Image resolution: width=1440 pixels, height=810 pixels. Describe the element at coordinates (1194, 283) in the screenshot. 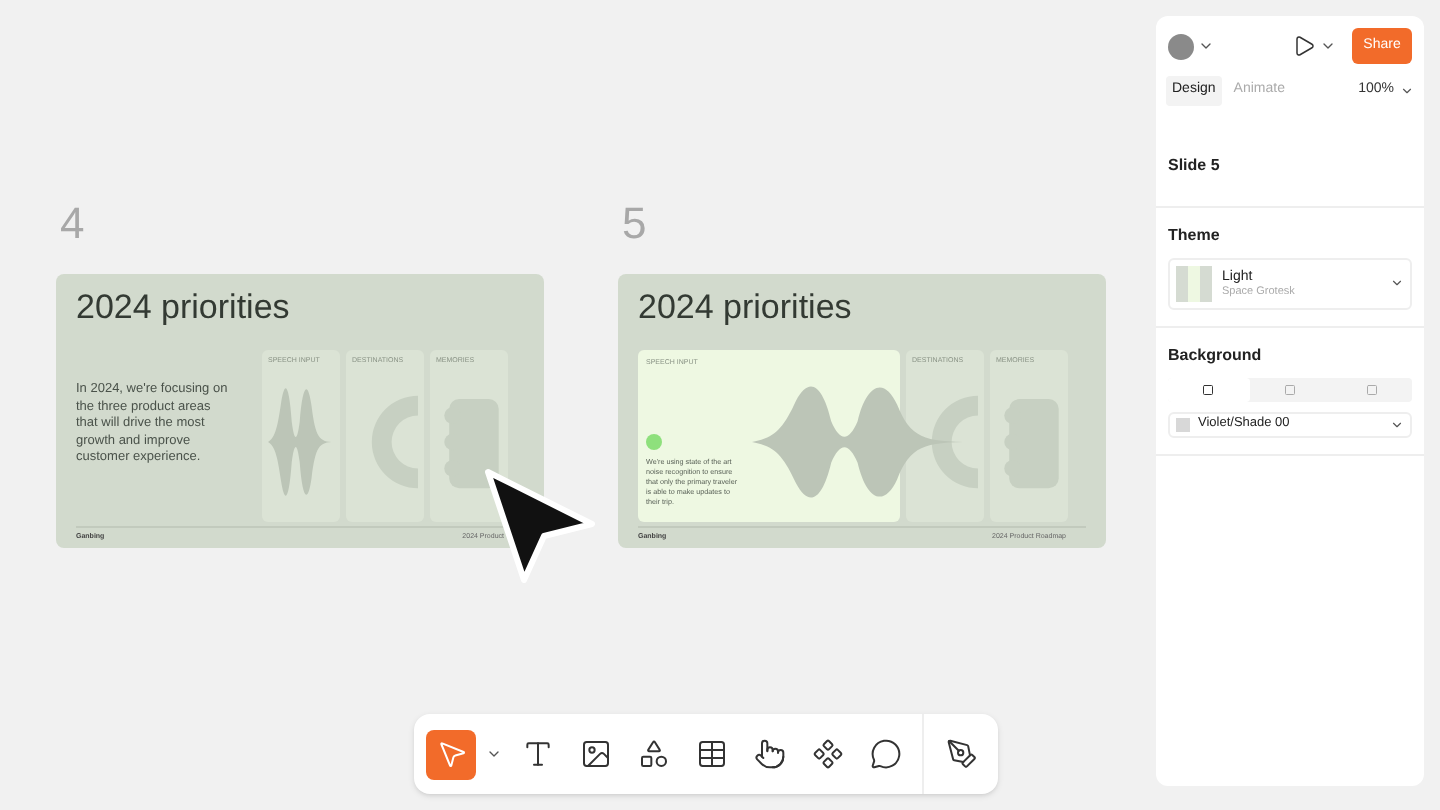

I see `theme-swatch-icon` at that location.